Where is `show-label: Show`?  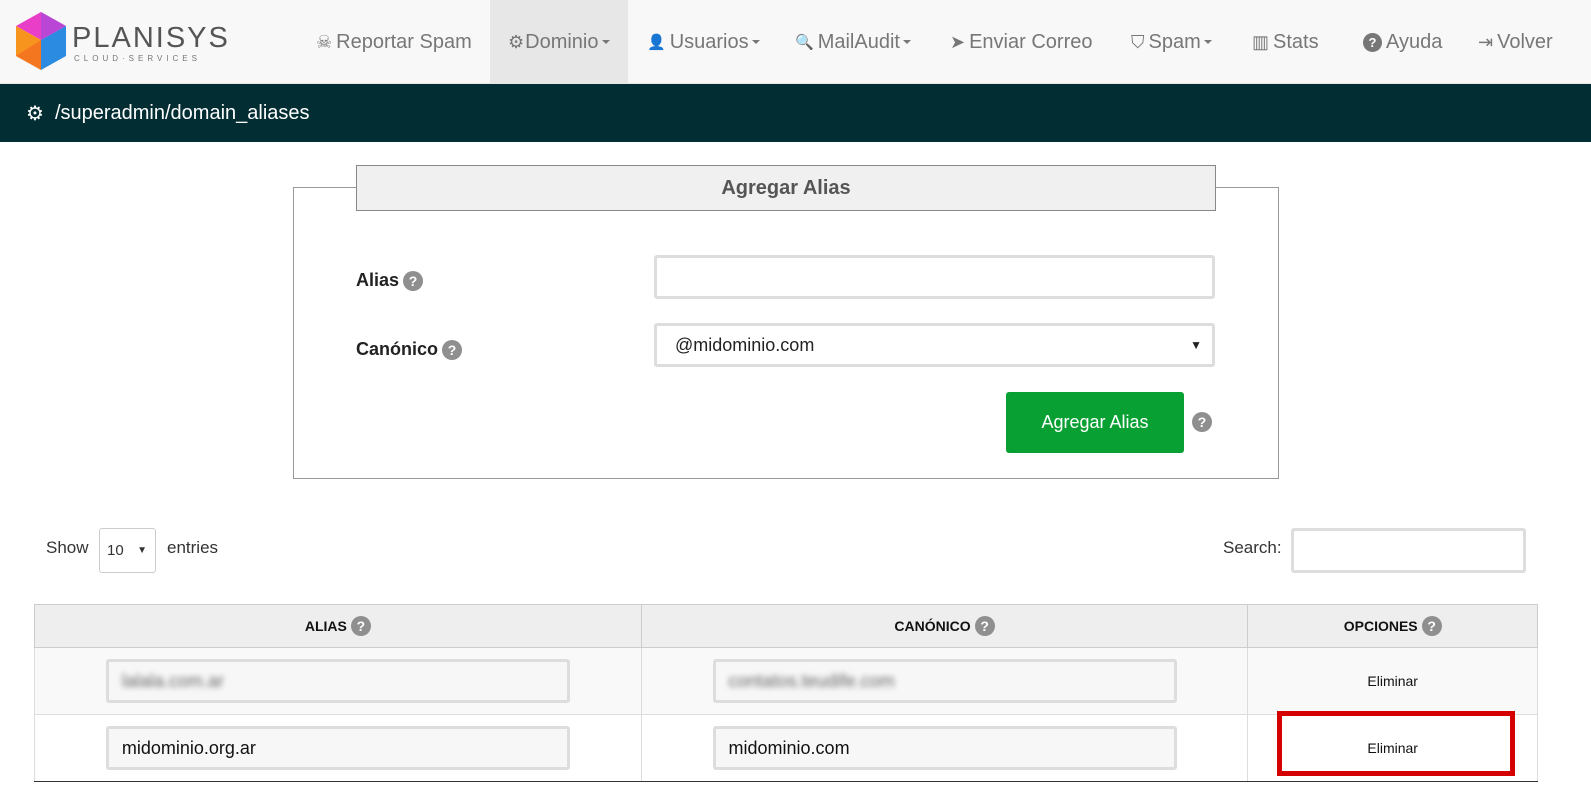
show-label: Show is located at coordinates (67, 547).